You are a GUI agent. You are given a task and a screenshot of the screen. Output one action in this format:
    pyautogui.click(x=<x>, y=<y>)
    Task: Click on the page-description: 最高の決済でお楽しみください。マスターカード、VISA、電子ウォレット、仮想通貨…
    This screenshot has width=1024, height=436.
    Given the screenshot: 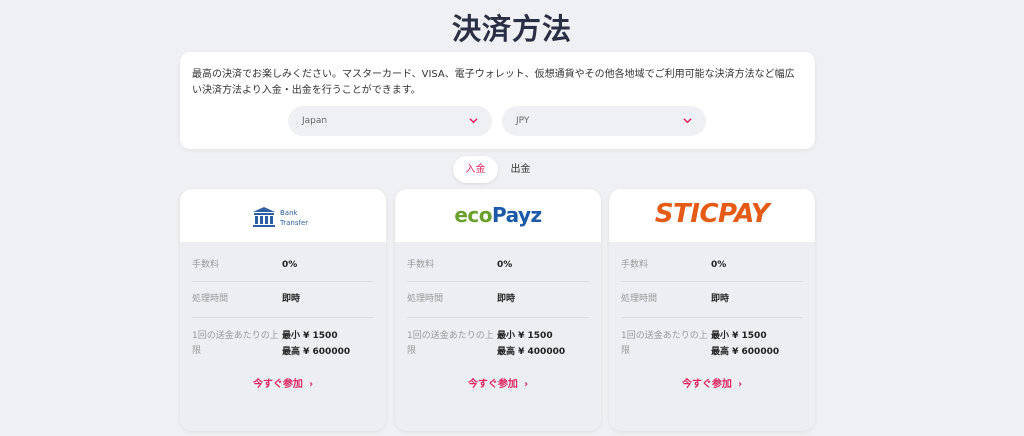 What is the action you would take?
    pyautogui.click(x=493, y=82)
    